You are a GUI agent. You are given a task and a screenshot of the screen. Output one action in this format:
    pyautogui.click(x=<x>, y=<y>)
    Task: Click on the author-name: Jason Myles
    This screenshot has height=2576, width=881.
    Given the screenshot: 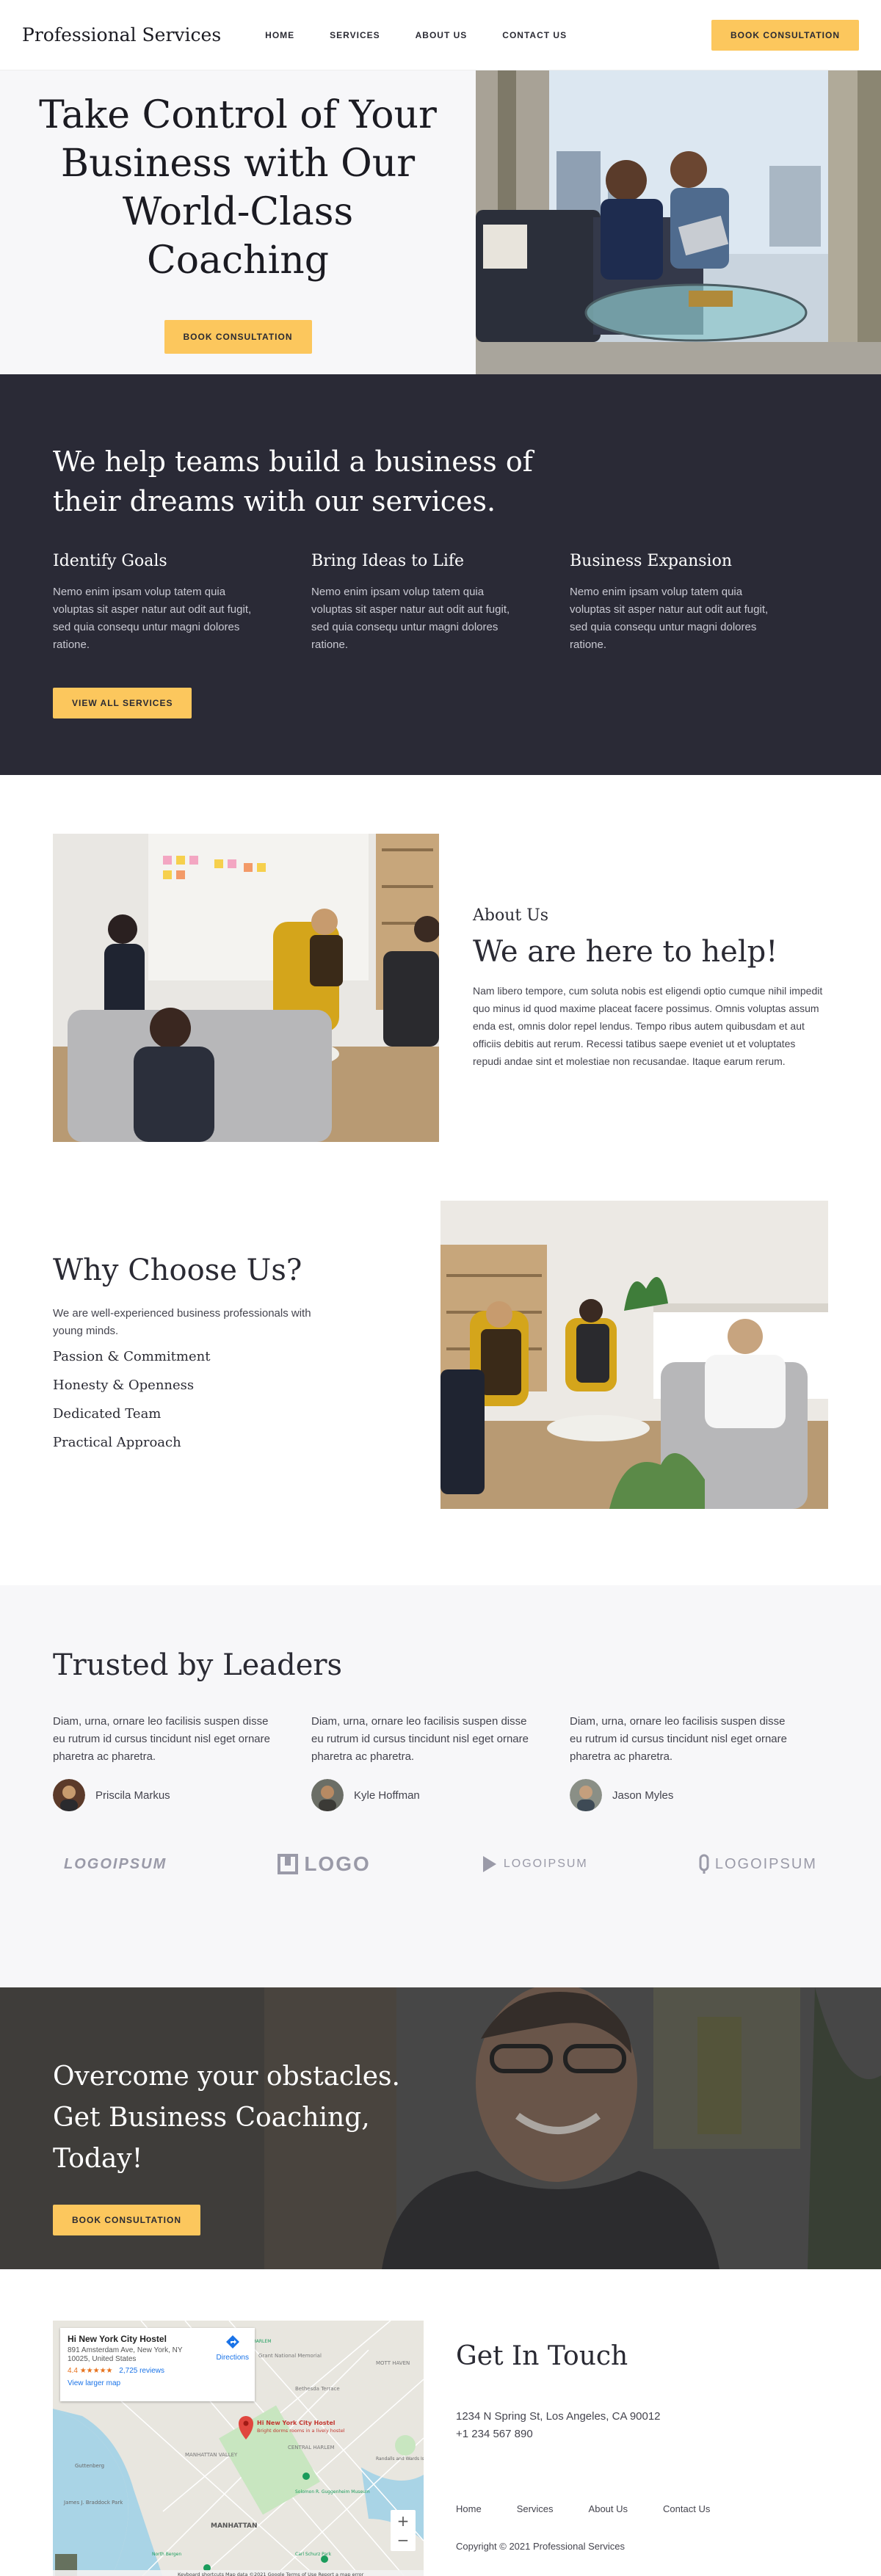 What is the action you would take?
    pyautogui.click(x=643, y=1795)
    